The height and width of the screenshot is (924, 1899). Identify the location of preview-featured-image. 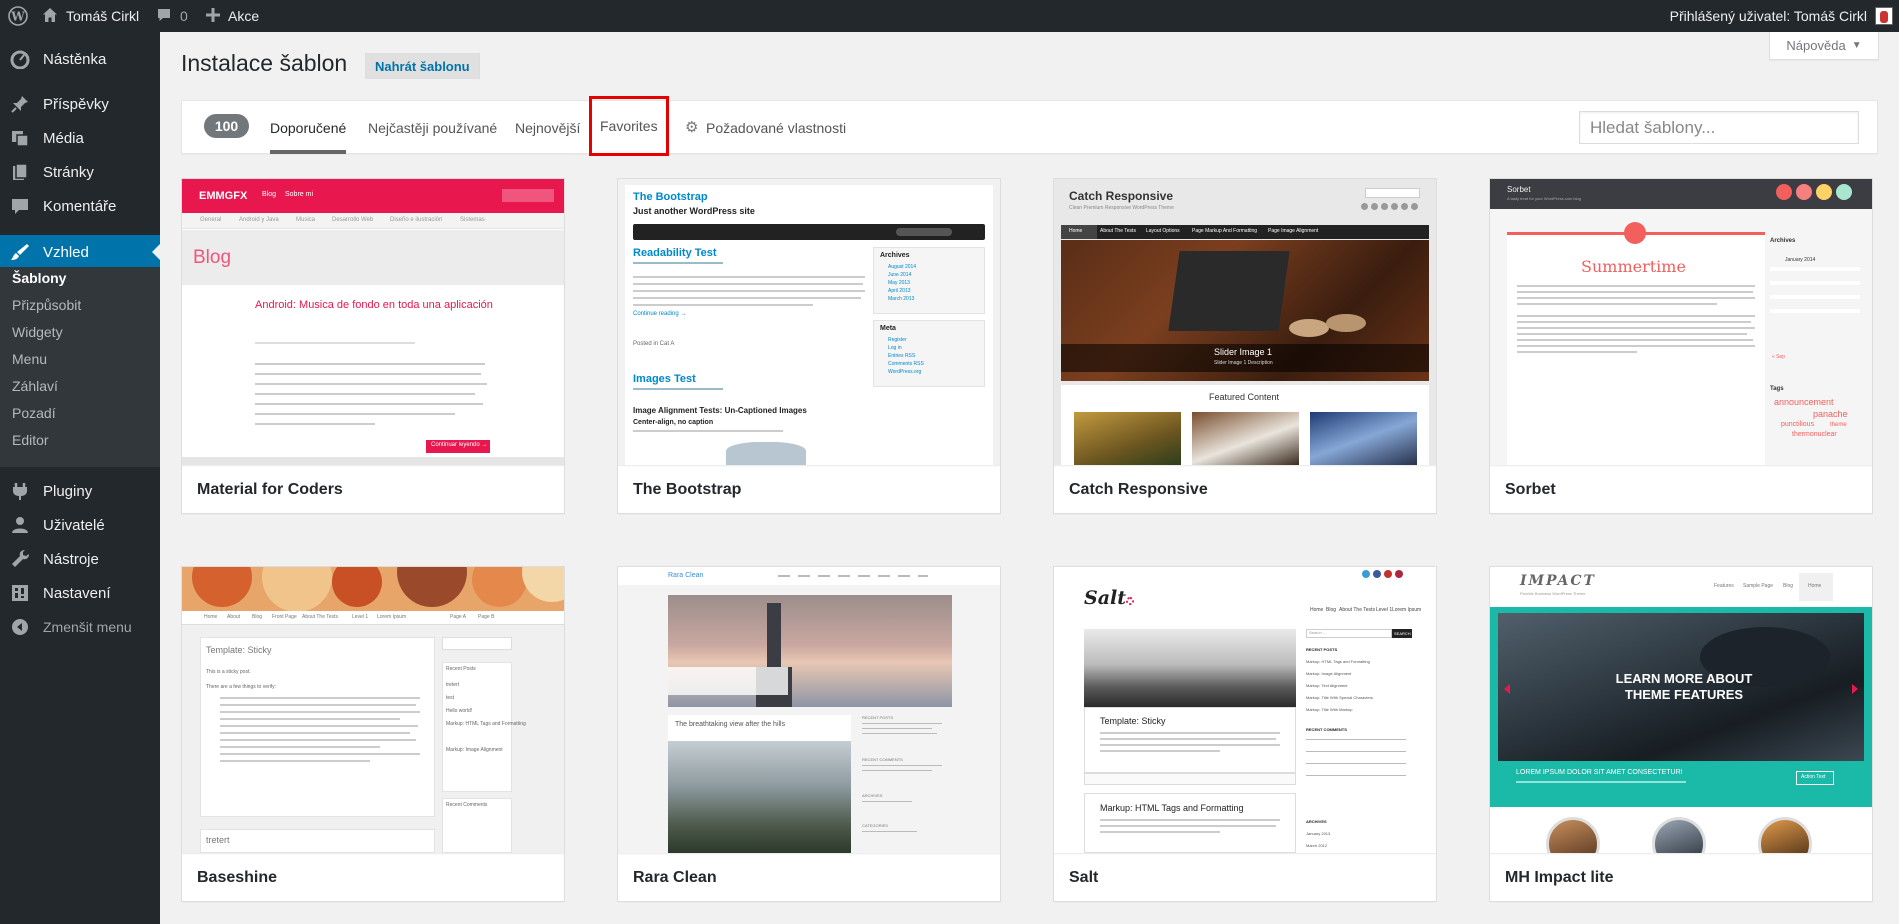
(1245, 438).